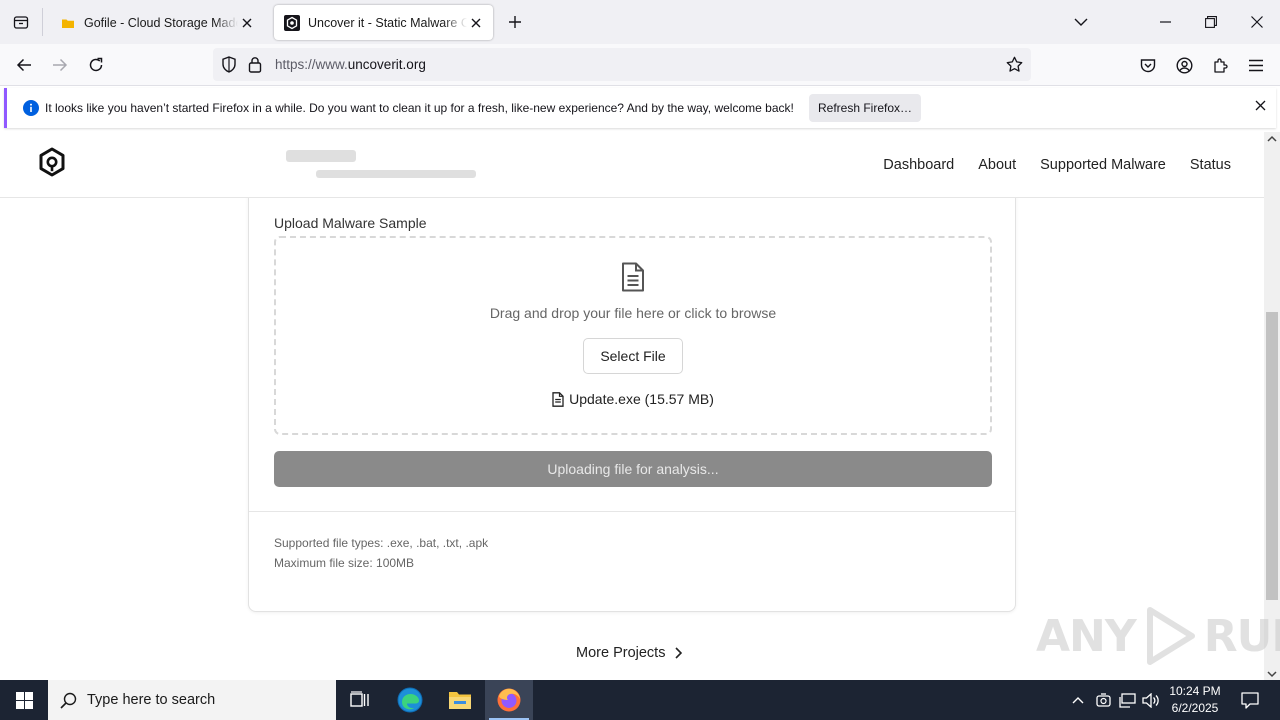 This screenshot has height=720, width=1280. I want to click on tab-gofile: Gofile - Cloud Storage Made Simple, so click(157, 22).